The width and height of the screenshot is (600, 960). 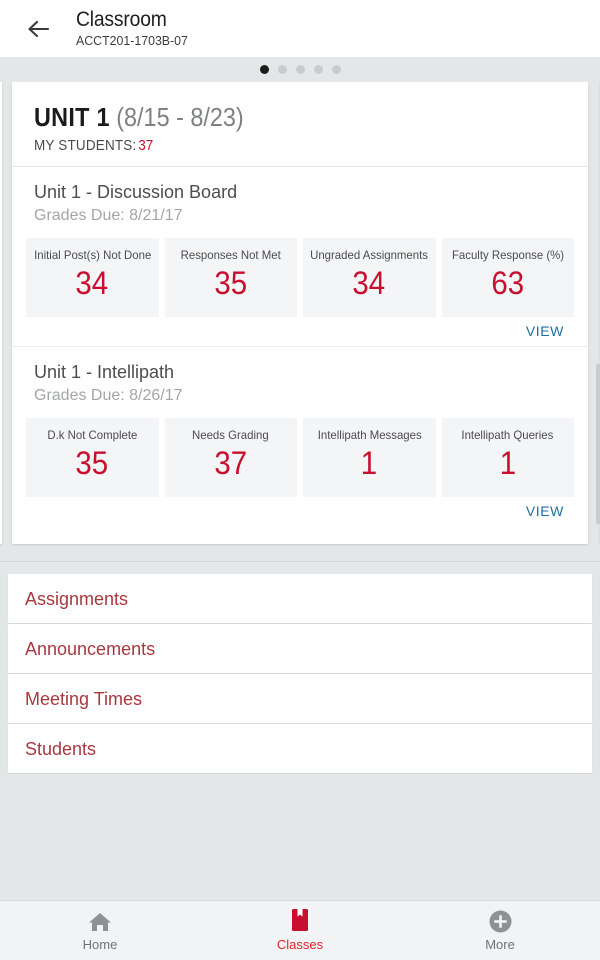 I want to click on metric-label: Faculty Response (%), so click(x=507, y=255).